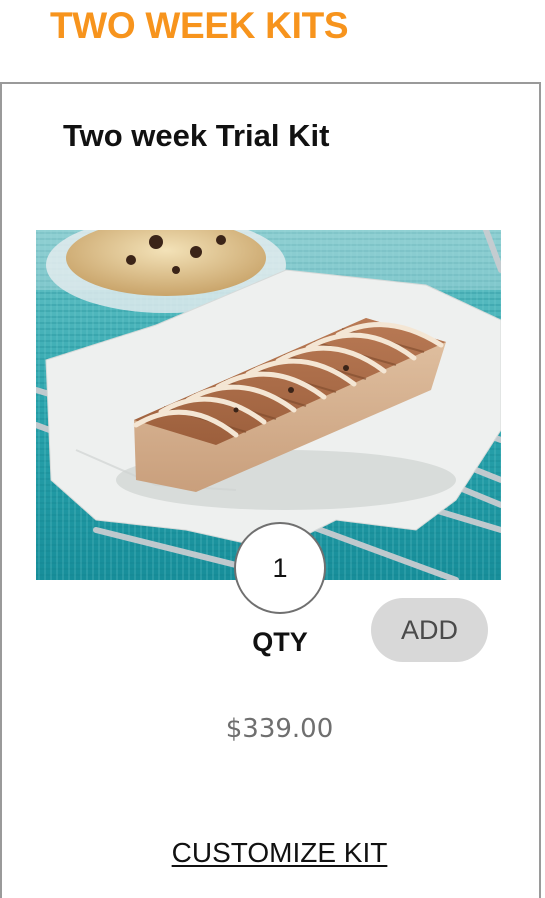  Describe the element at coordinates (279, 729) in the screenshot. I see `product-price: $339.00` at that location.